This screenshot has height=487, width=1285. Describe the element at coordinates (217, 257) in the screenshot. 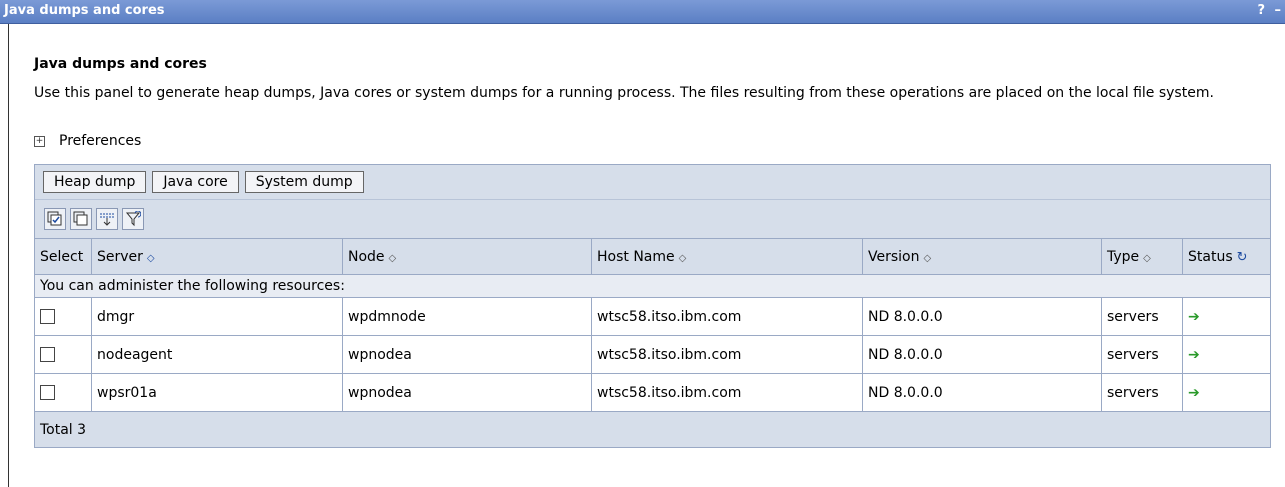

I see `col-server: Server ◇` at that location.